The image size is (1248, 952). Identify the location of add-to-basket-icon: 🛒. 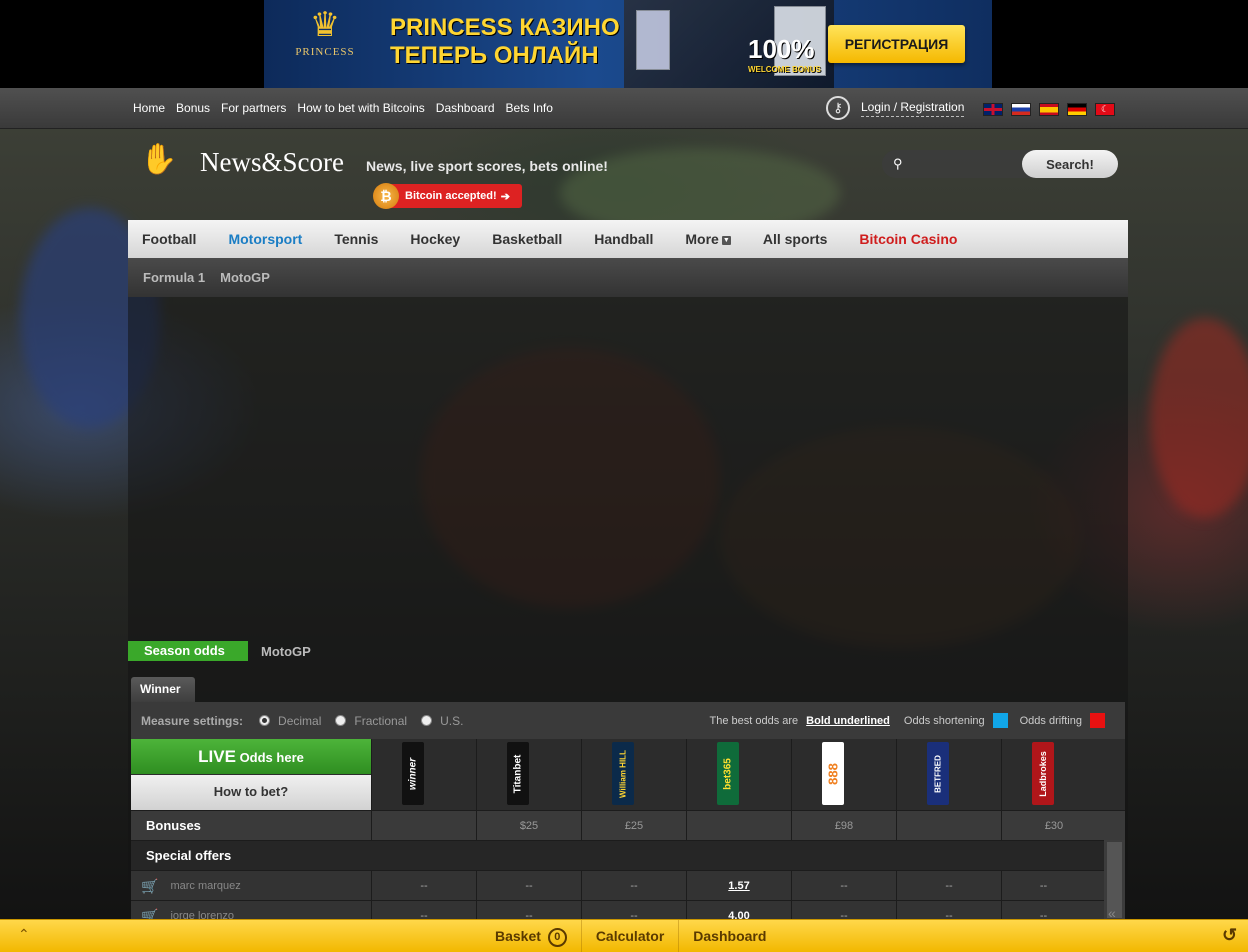
(149, 886).